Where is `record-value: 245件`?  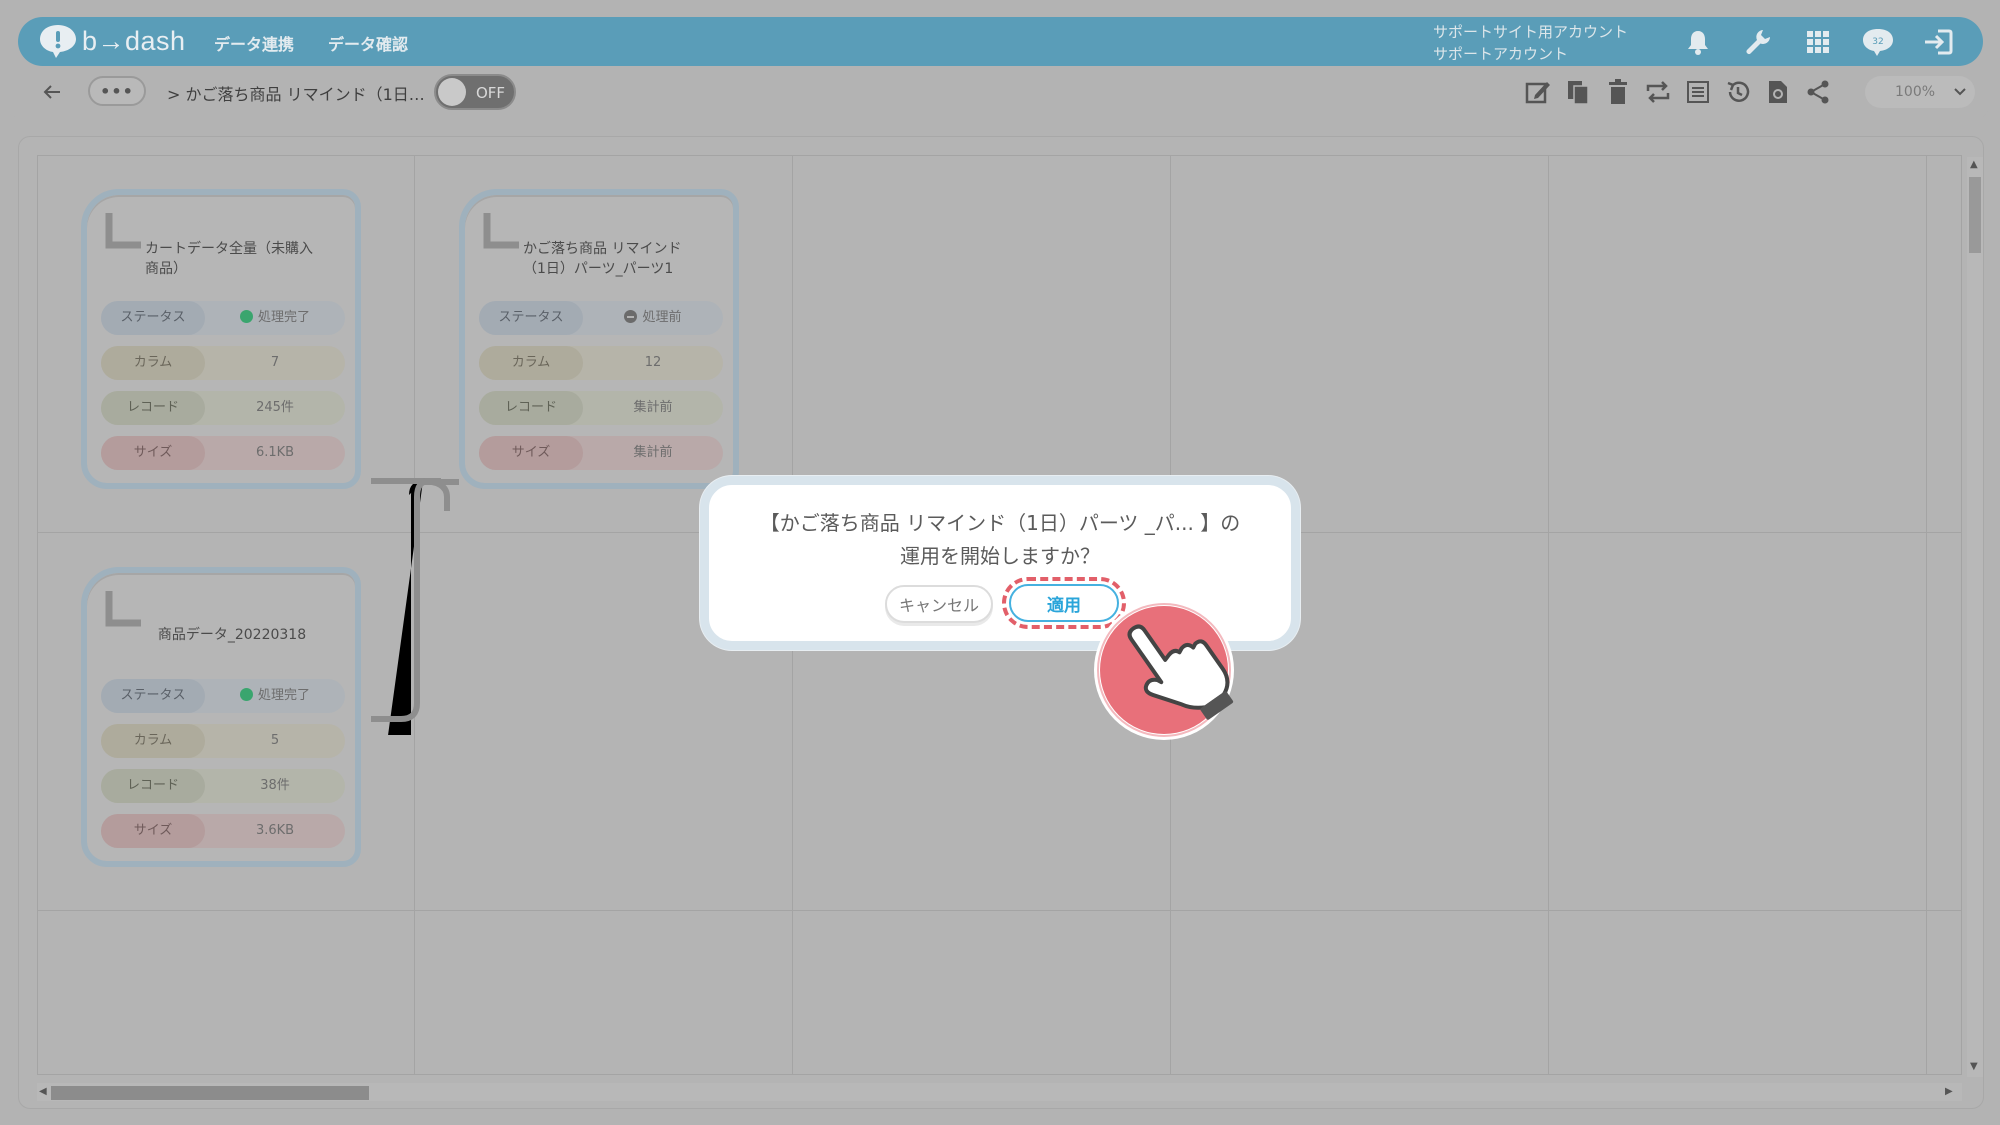
record-value: 245件 is located at coordinates (275, 407).